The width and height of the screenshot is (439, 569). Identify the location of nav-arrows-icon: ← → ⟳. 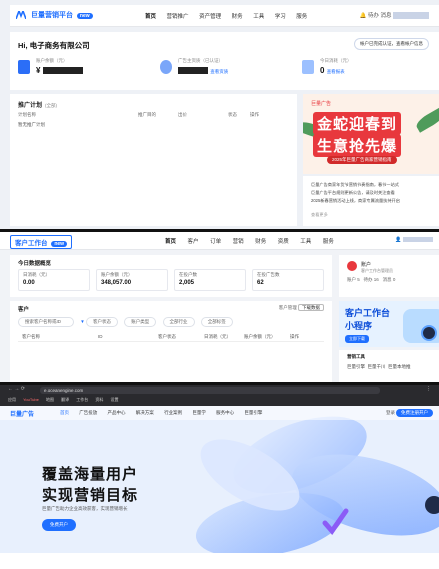
(16, 389).